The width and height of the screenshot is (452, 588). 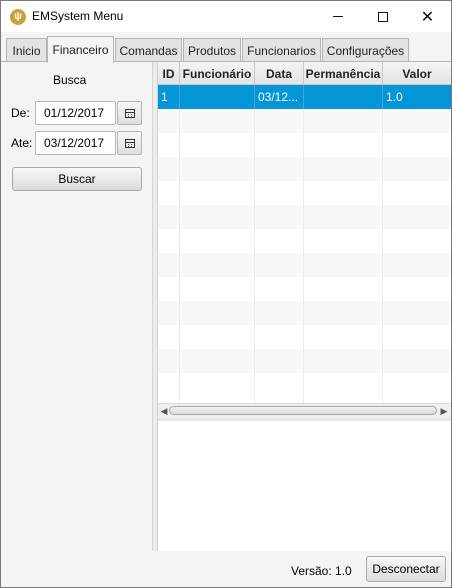 I want to click on to-date-picker-button, so click(x=129, y=143).